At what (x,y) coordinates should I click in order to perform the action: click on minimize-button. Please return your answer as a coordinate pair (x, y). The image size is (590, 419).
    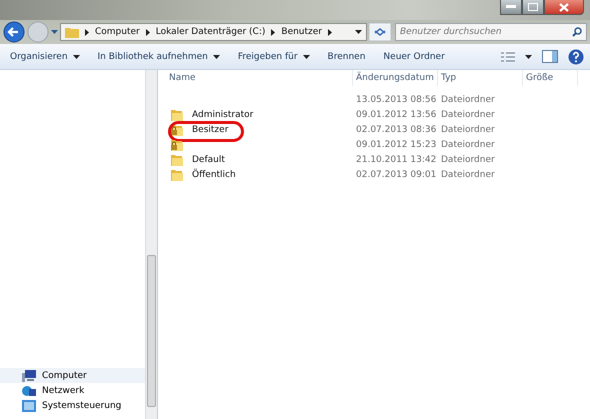
    Looking at the image, I should click on (511, 7).